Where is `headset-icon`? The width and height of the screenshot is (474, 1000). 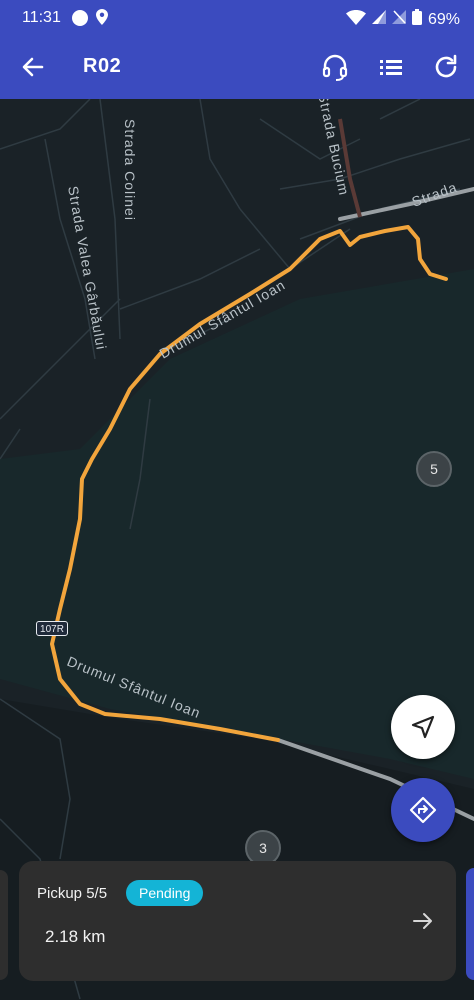 headset-icon is located at coordinates (335, 67).